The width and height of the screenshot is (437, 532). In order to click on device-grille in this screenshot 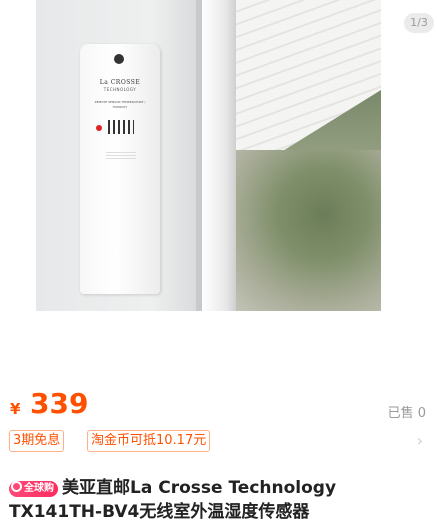, I will do `click(121, 156)`.